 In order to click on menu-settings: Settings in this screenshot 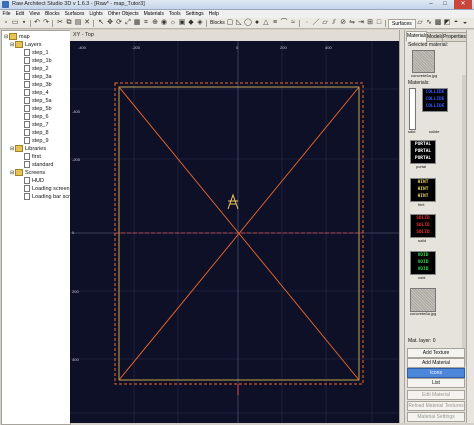, I will do `click(194, 14)`.